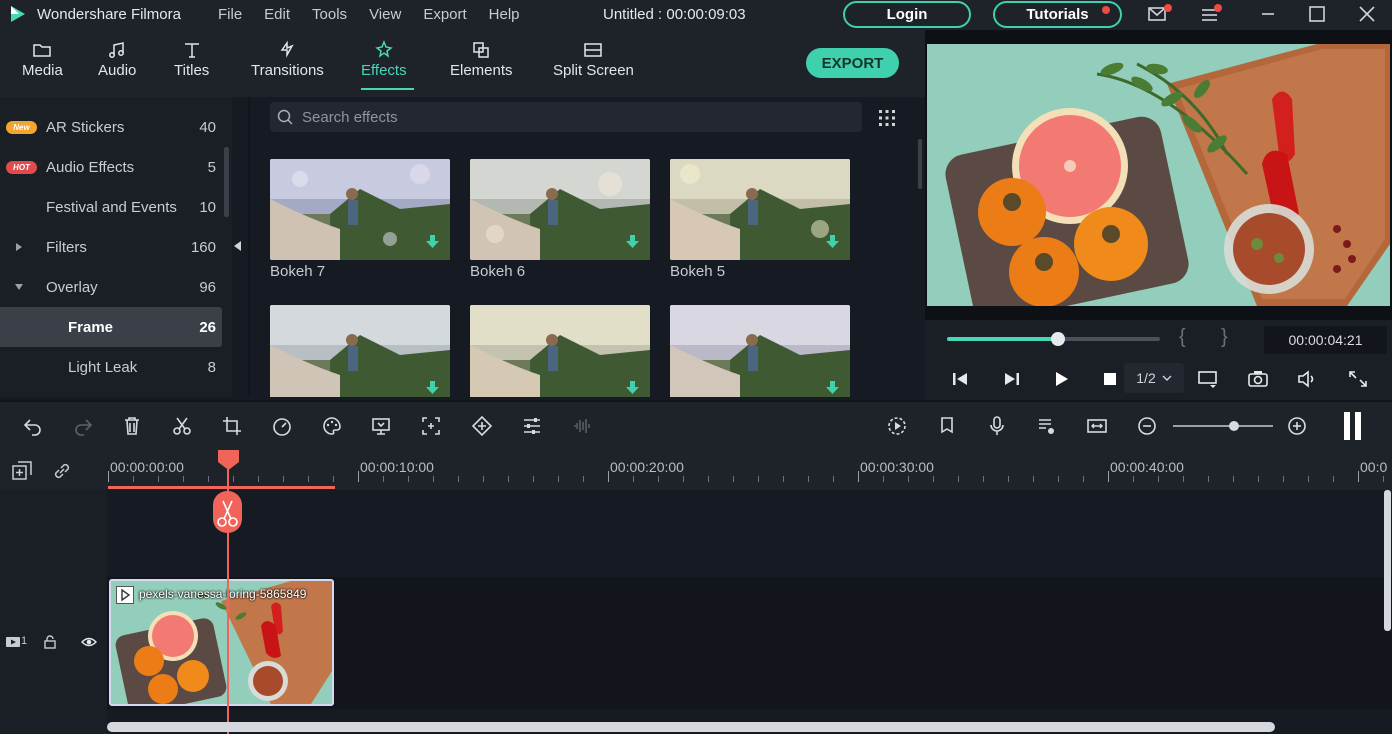  Describe the element at coordinates (111, 207) in the screenshot. I see `sidebar-item-festival-and-events: Festival and Events 10` at that location.